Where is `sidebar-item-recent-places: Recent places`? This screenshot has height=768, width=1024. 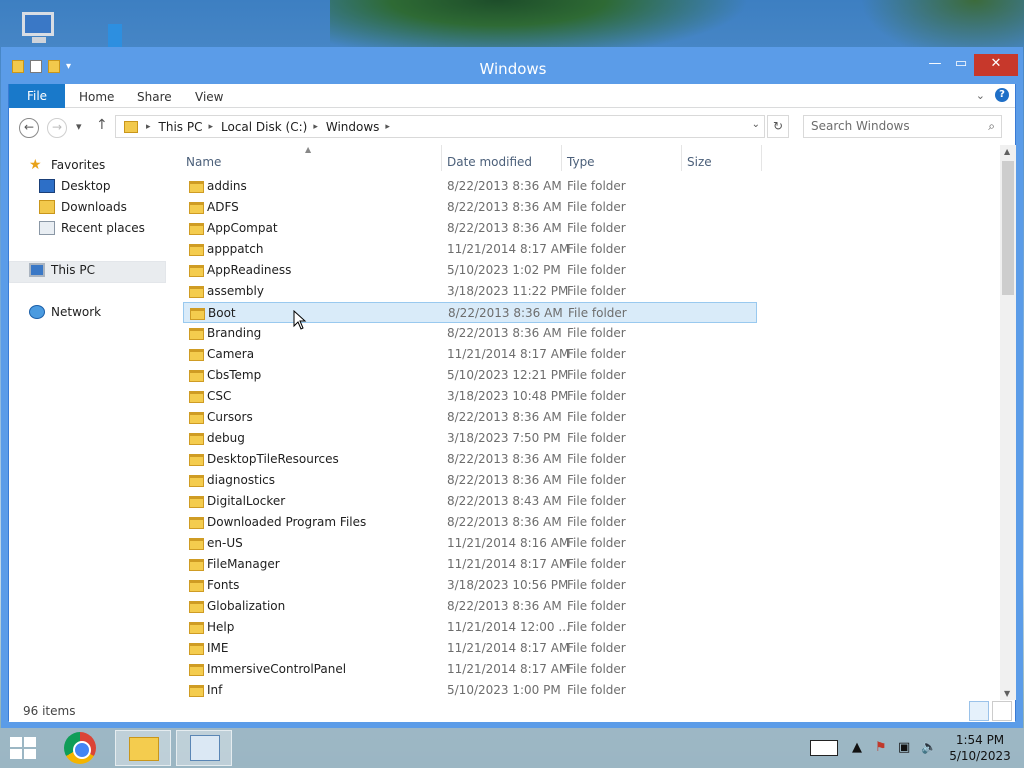 sidebar-item-recent-places: Recent places is located at coordinates (92, 228).